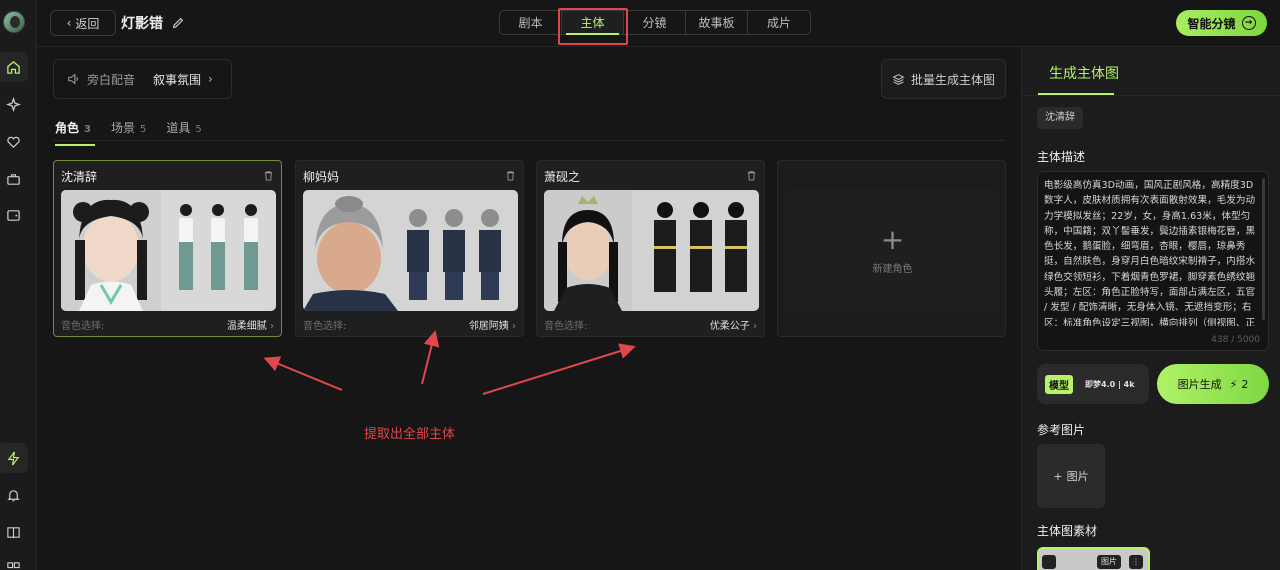  Describe the element at coordinates (178, 128) in the screenshot. I see `category-label: 道具` at that location.